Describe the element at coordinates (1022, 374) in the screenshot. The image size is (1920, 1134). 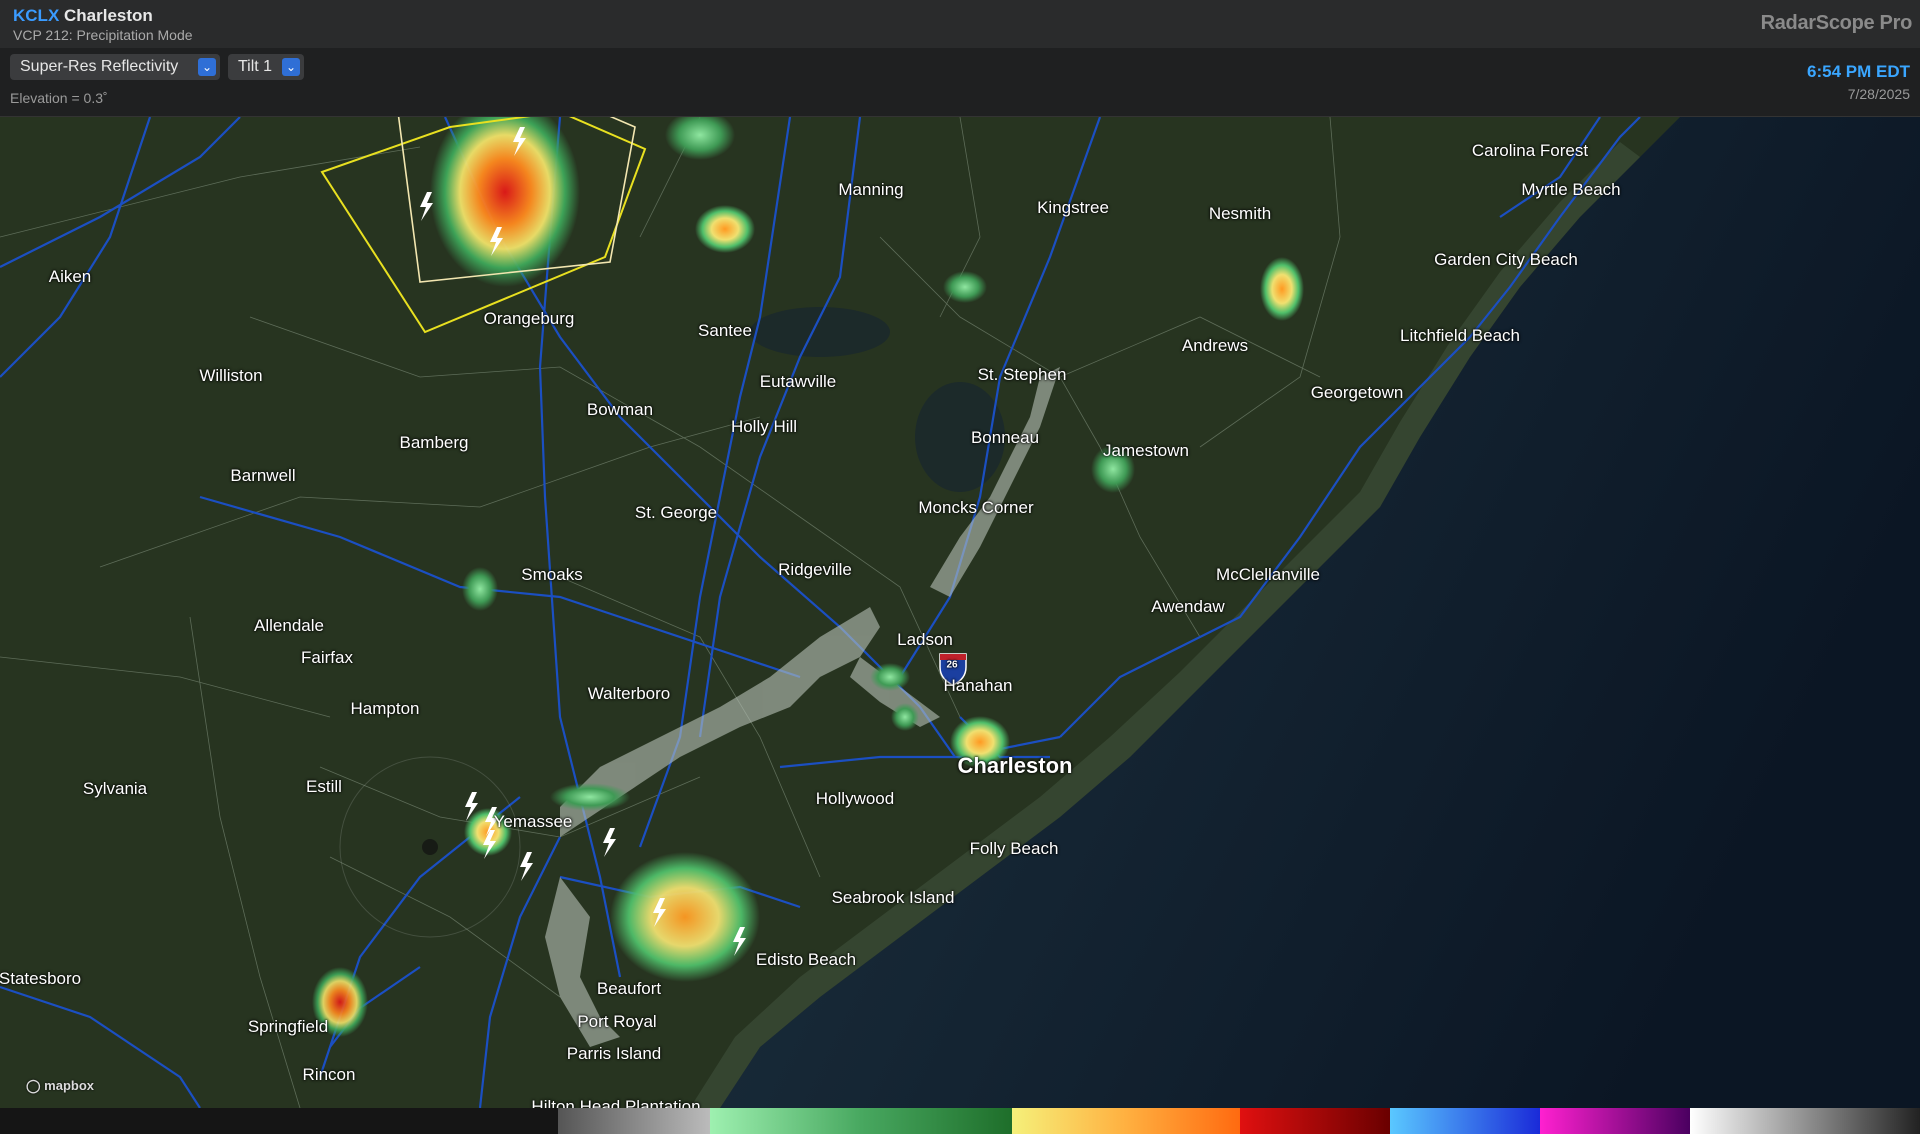
I see `city-label: St. Stephen` at that location.